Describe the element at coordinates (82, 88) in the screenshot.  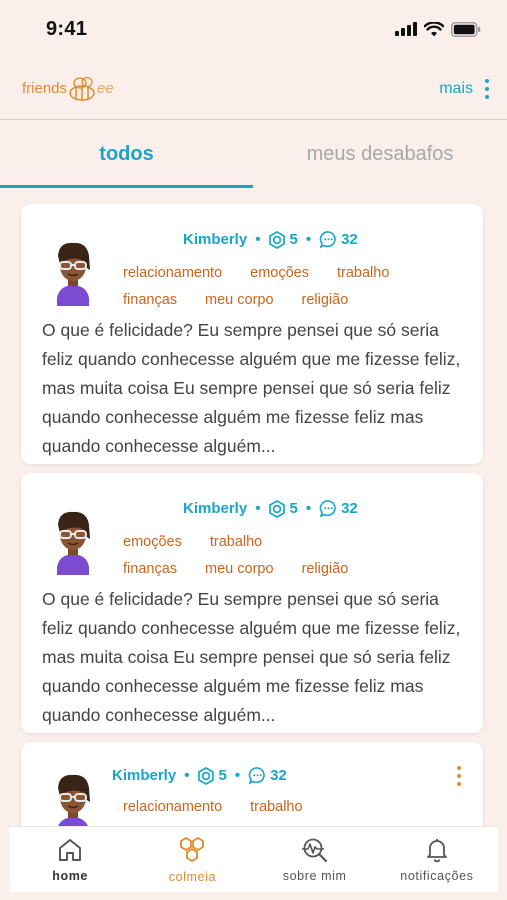
I see `bee-icon` at that location.